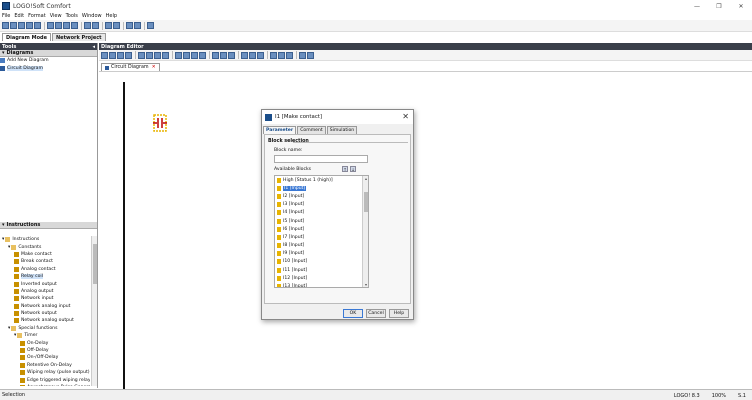  Describe the element at coordinates (45, 379) in the screenshot. I see `tree-item: Edge triggered wiping relay` at that location.